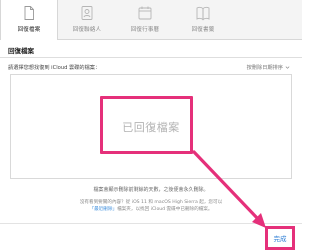 The image size is (320, 251). What do you see at coordinates (146, 125) in the screenshot?
I see `annotation-highlight-empty-state` at bounding box center [146, 125].